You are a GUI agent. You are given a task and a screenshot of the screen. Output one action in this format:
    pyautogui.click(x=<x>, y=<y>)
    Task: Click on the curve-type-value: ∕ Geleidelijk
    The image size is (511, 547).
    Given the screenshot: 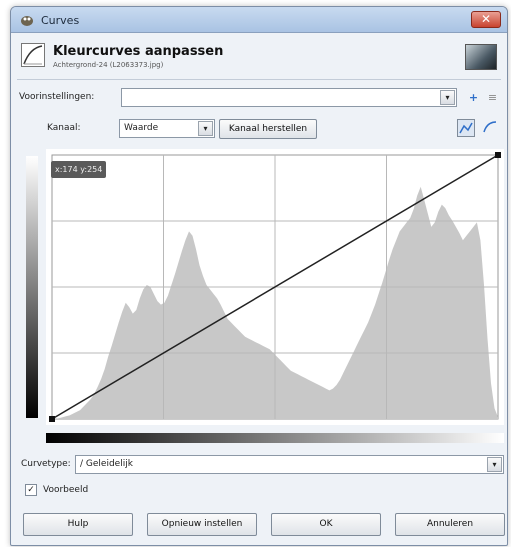 What is the action you would take?
    pyautogui.click(x=106, y=464)
    